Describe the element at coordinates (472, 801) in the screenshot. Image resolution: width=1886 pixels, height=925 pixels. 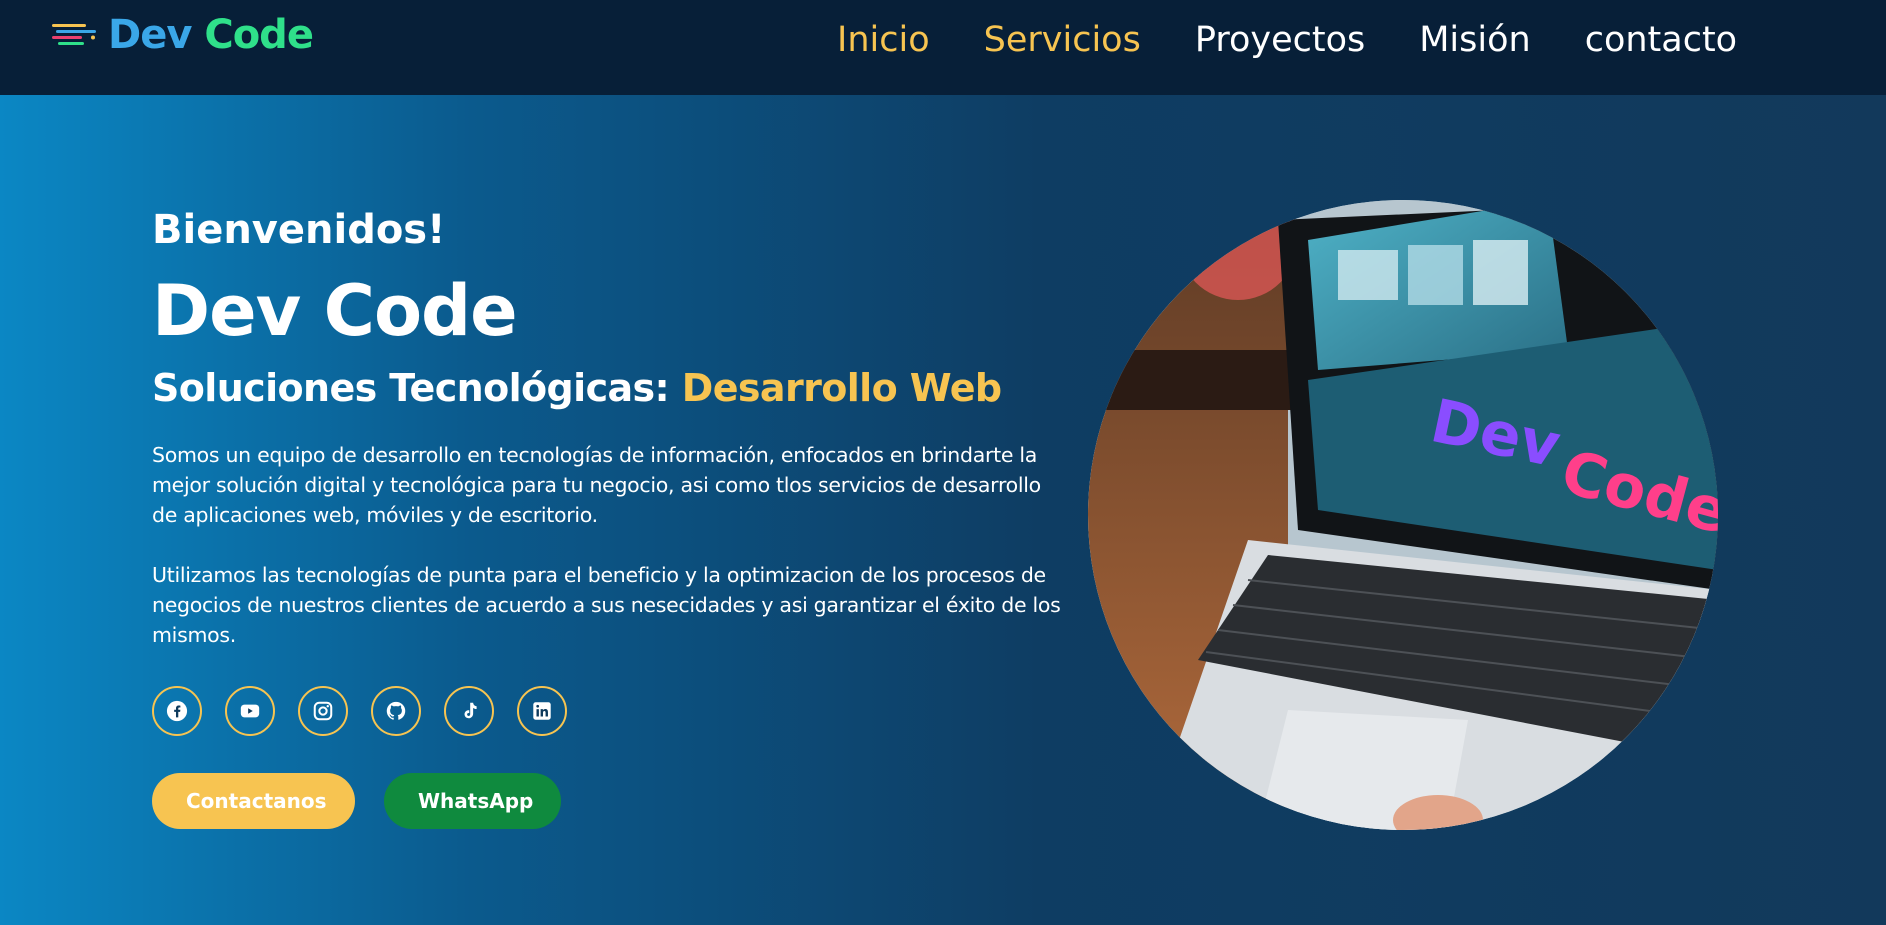
I see `whatsapp-button: WhatsApp` at that location.